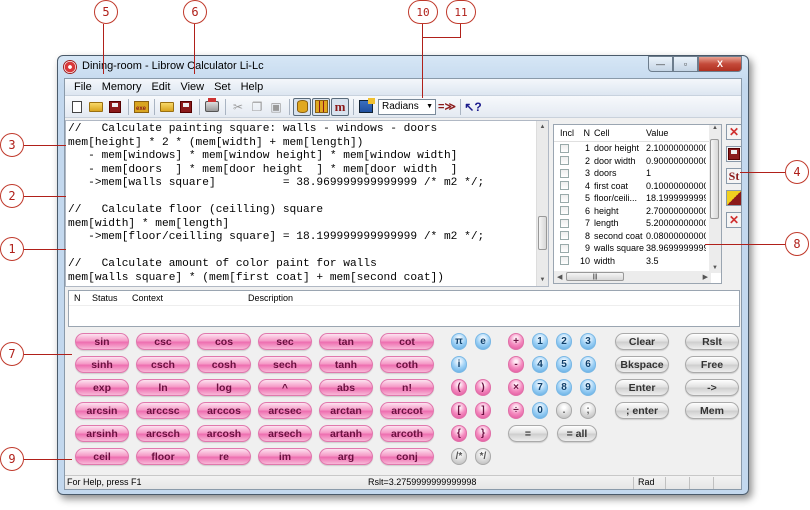 This screenshot has height=510, width=810. I want to click on fn-n-button: n!, so click(407, 387).